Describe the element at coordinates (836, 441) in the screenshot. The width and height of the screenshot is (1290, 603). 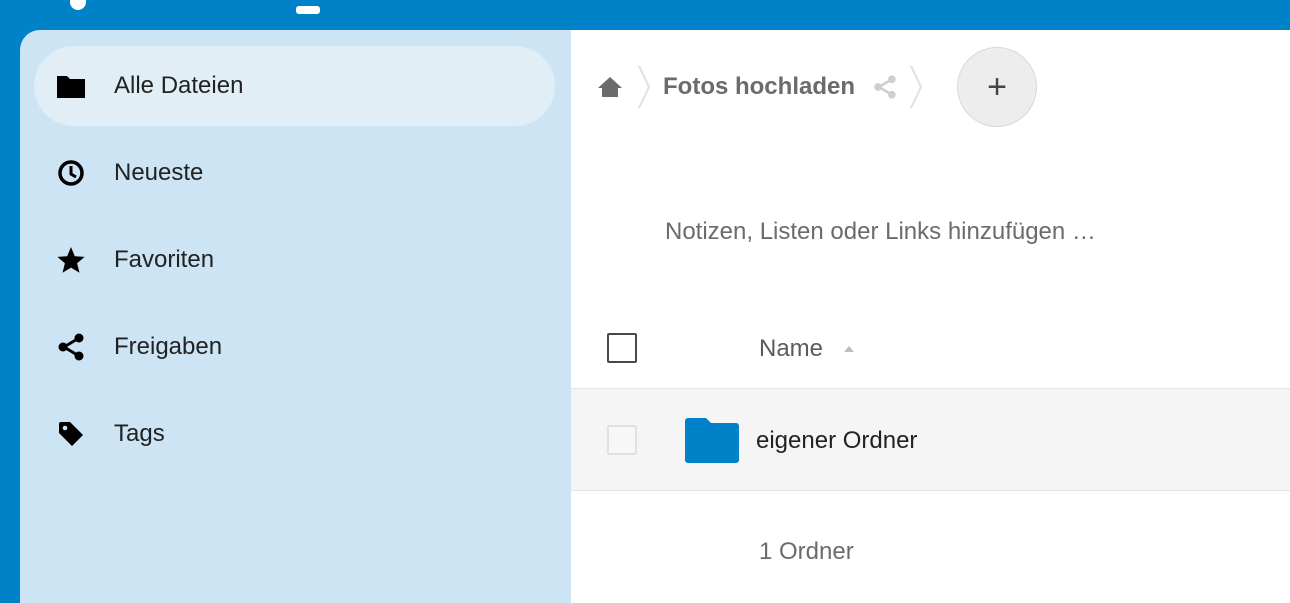
I see `file-name: eigener Ordner` at that location.